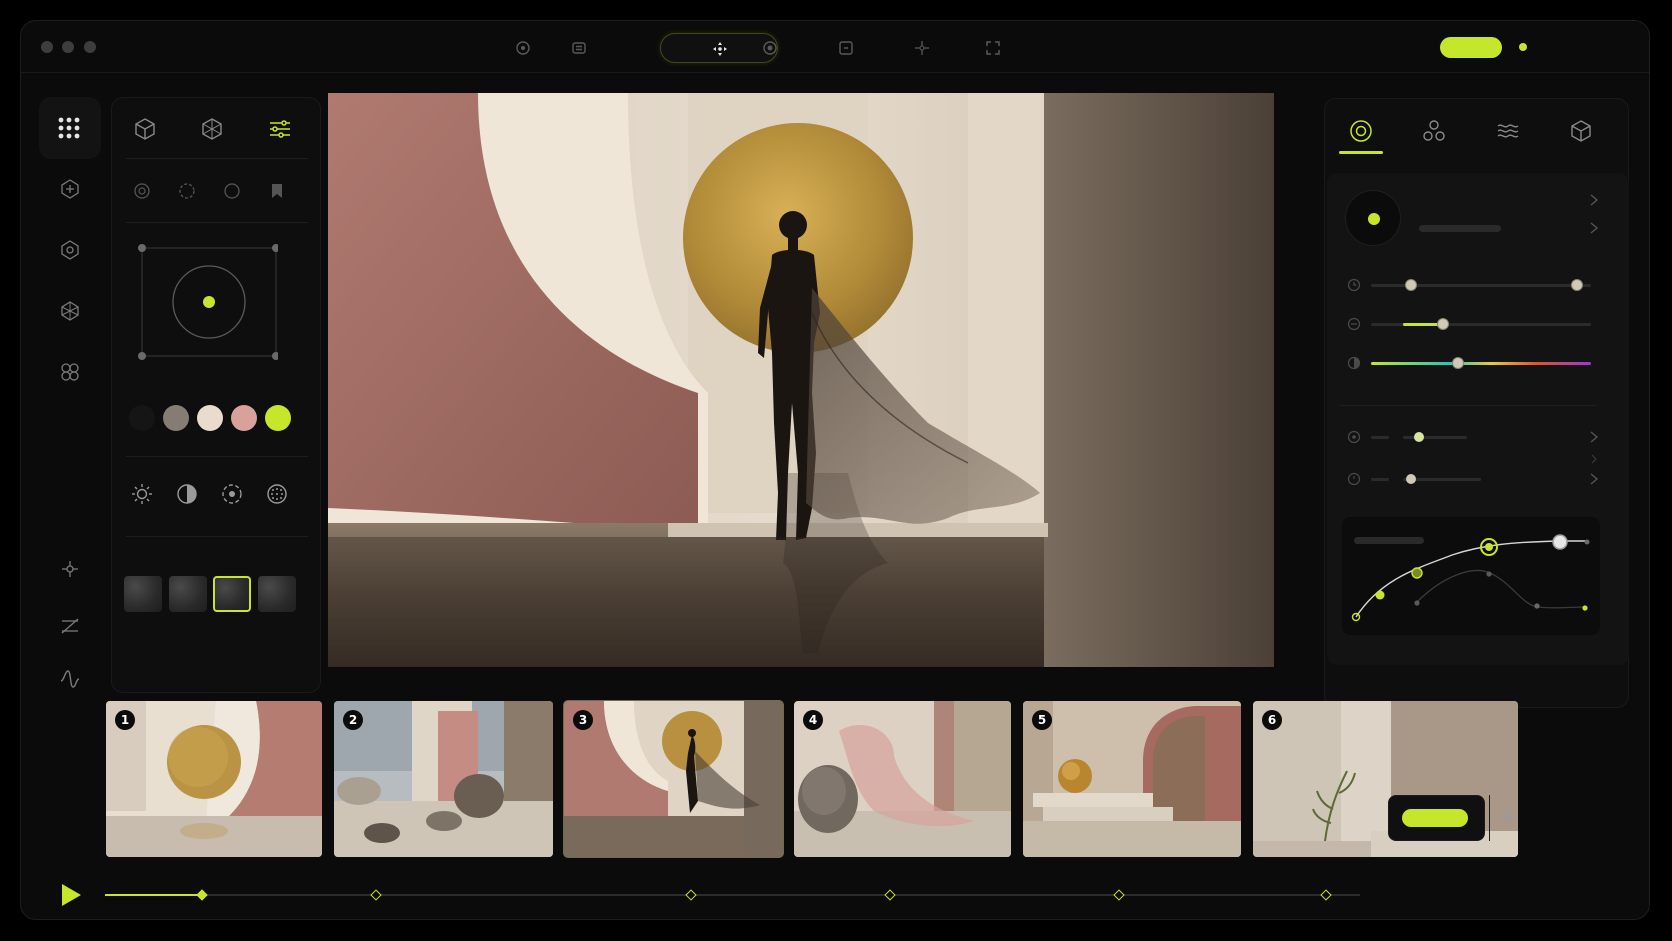 The height and width of the screenshot is (941, 1672). What do you see at coordinates (244, 418) in the screenshot?
I see `color-swatch-rose` at bounding box center [244, 418].